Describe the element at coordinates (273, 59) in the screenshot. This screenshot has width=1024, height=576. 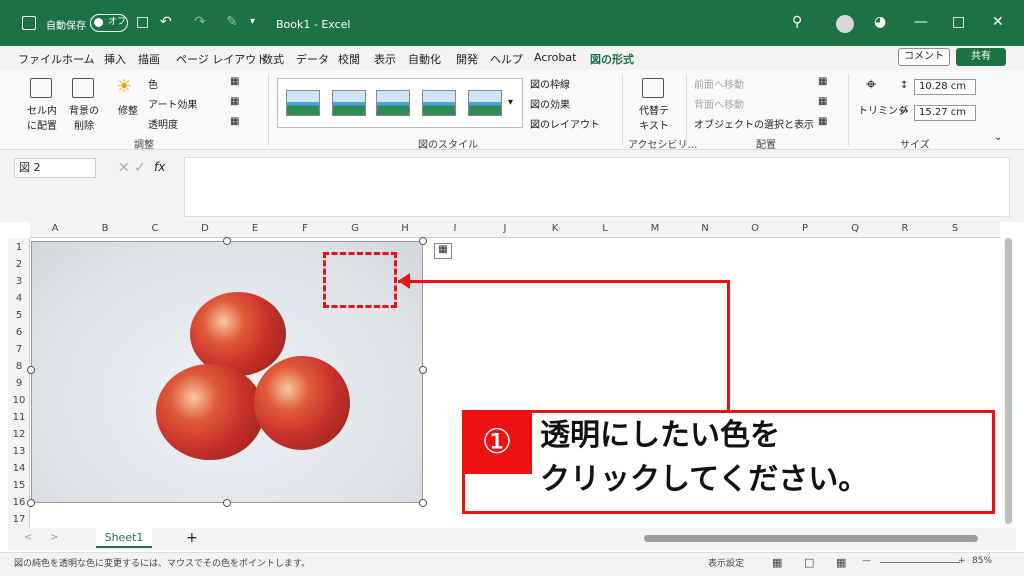
I see `tab-formulas: 数式` at that location.